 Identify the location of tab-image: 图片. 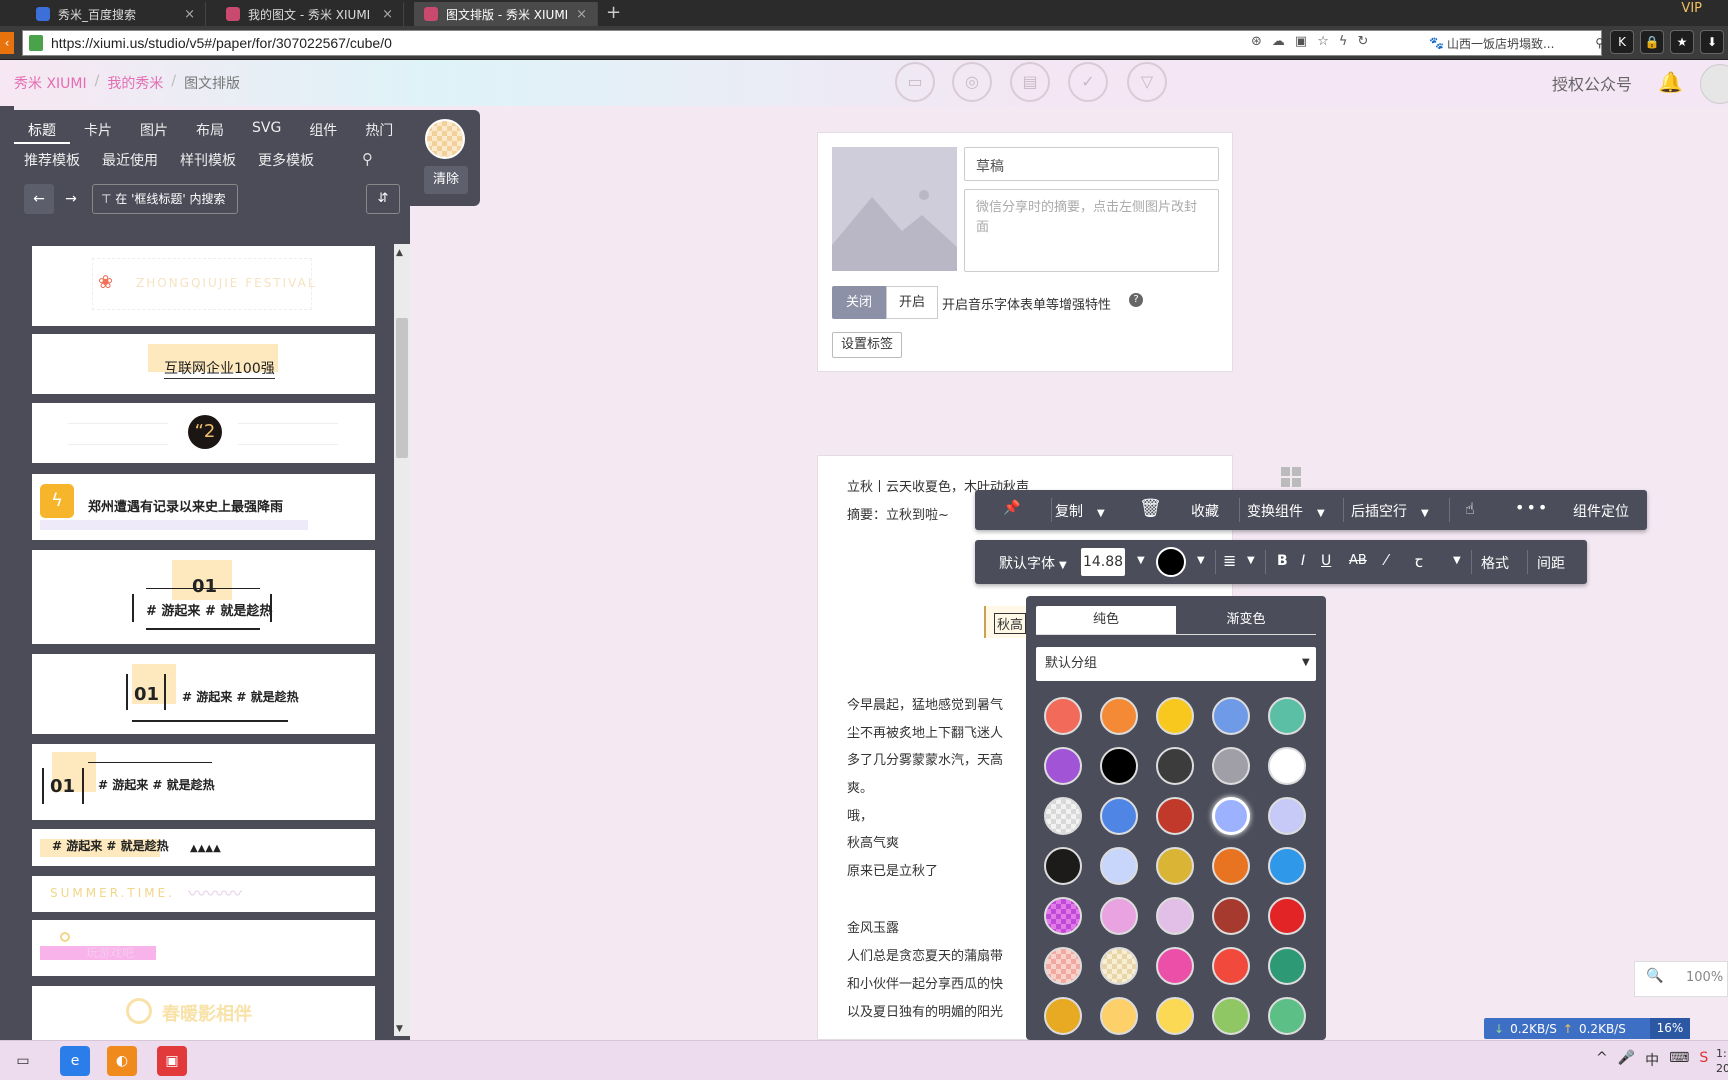
(154, 127).